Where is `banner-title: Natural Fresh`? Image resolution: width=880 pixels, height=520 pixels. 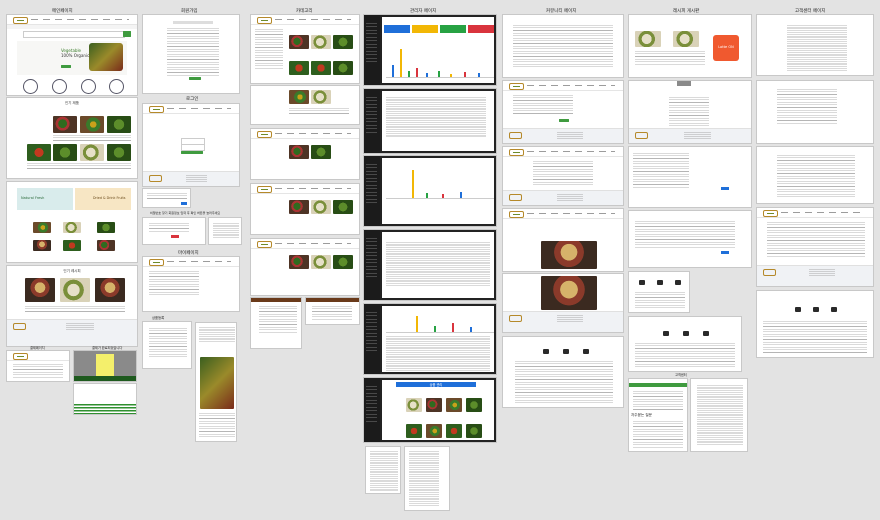
banner-title: Natural Fresh is located at coordinates (33, 198).